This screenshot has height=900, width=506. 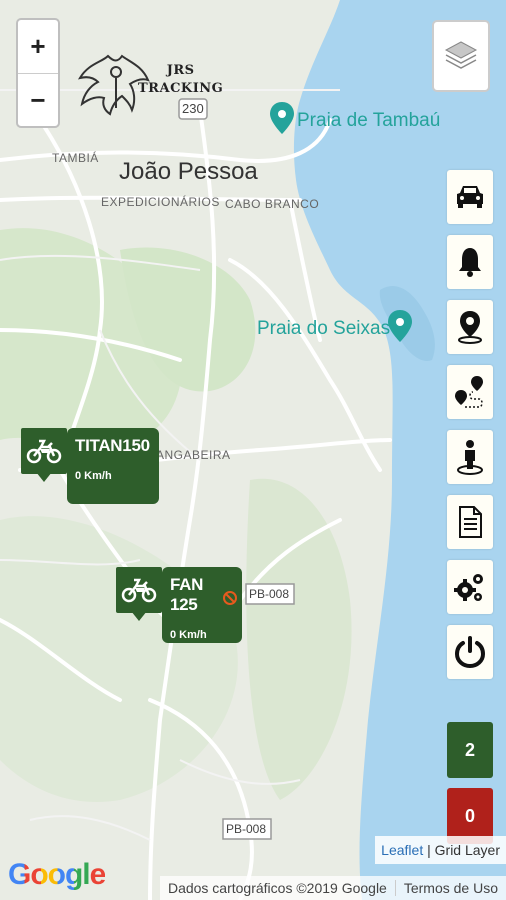 I want to click on side-toolbar, so click(x=470, y=430).